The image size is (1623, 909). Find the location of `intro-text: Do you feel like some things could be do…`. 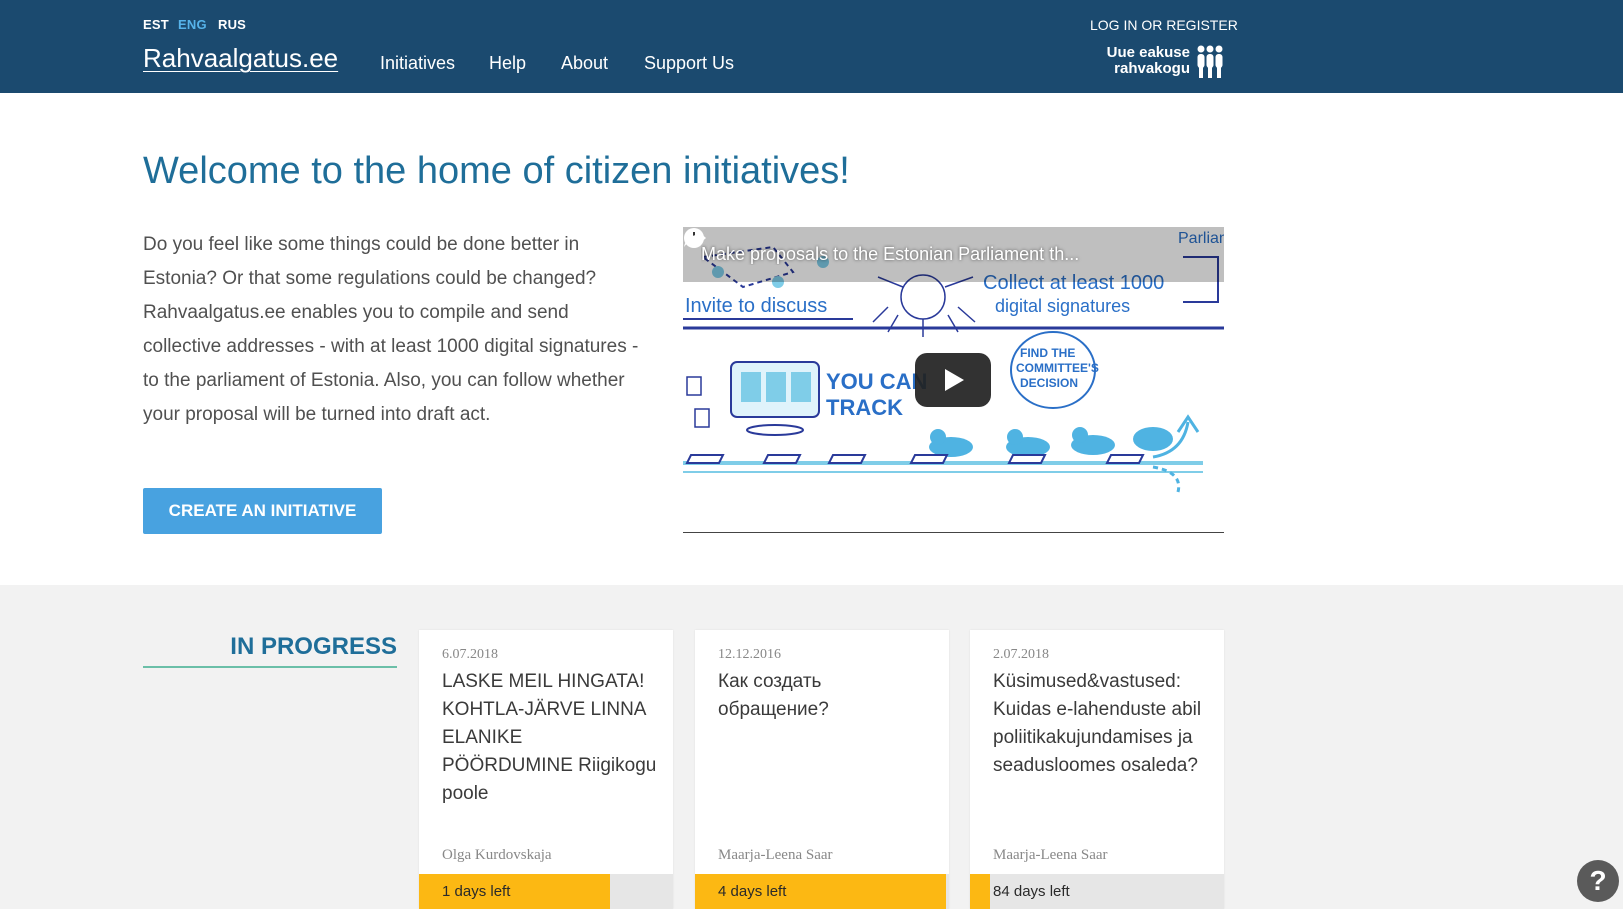

intro-text: Do you feel like some things could be do… is located at coordinates (391, 329).